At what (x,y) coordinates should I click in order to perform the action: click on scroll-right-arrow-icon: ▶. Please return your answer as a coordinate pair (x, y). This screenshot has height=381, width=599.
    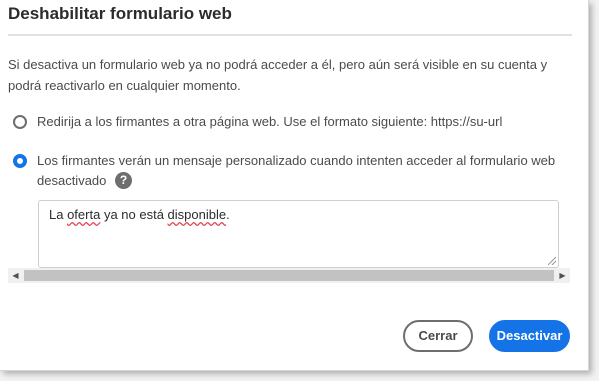
    Looking at the image, I should click on (562, 275).